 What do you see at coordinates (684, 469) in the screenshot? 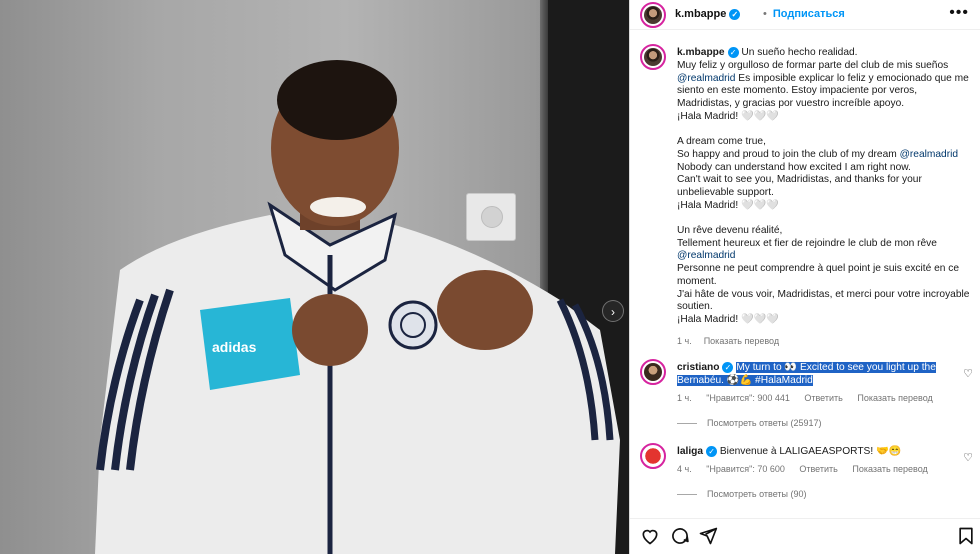
I see `comment-time: 4 ч.` at bounding box center [684, 469].